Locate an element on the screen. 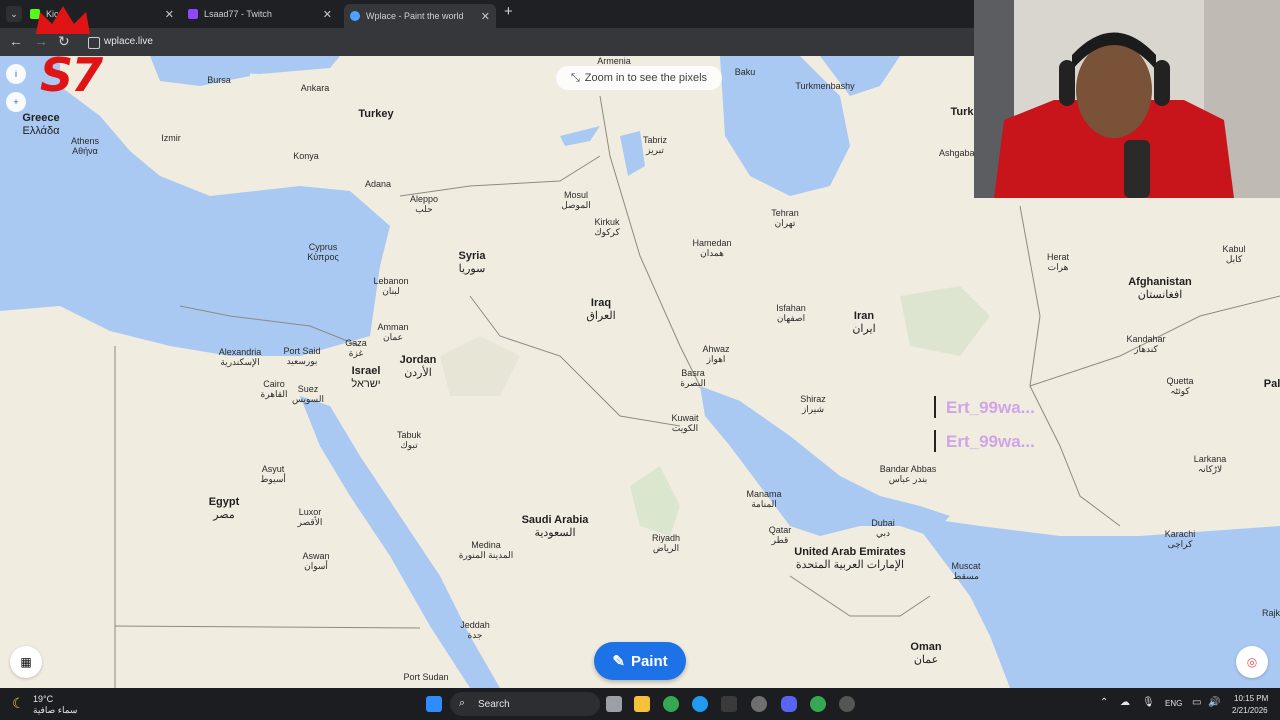 This screenshot has height=720, width=1280. edge-icon is located at coordinates (700, 704).